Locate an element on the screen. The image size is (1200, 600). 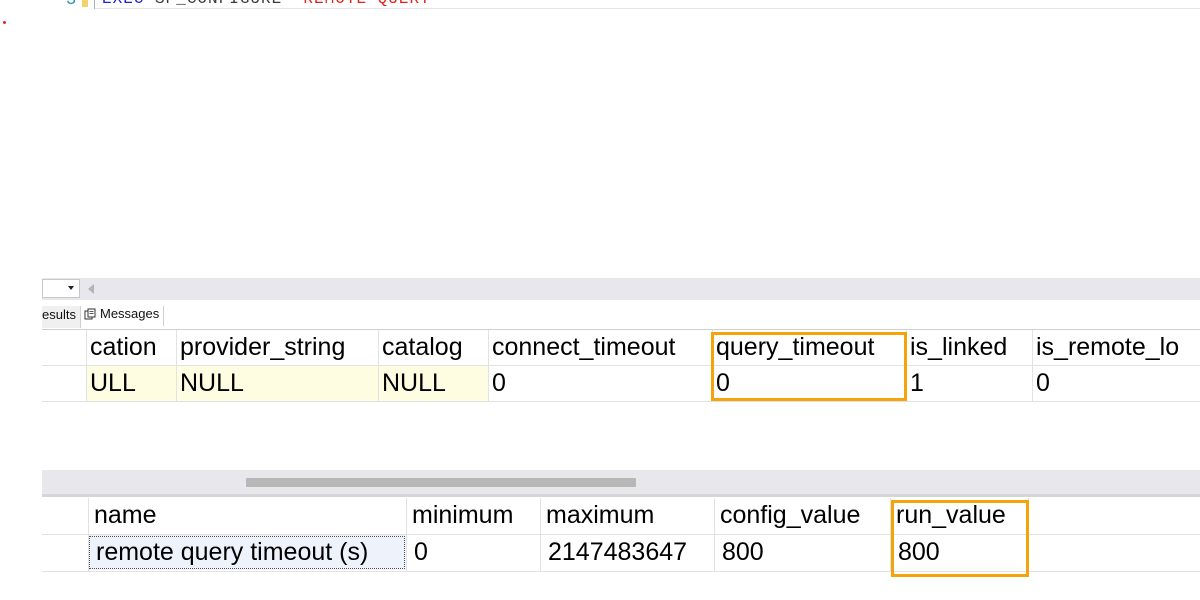
grid1-row-divider is located at coordinates (621, 365).